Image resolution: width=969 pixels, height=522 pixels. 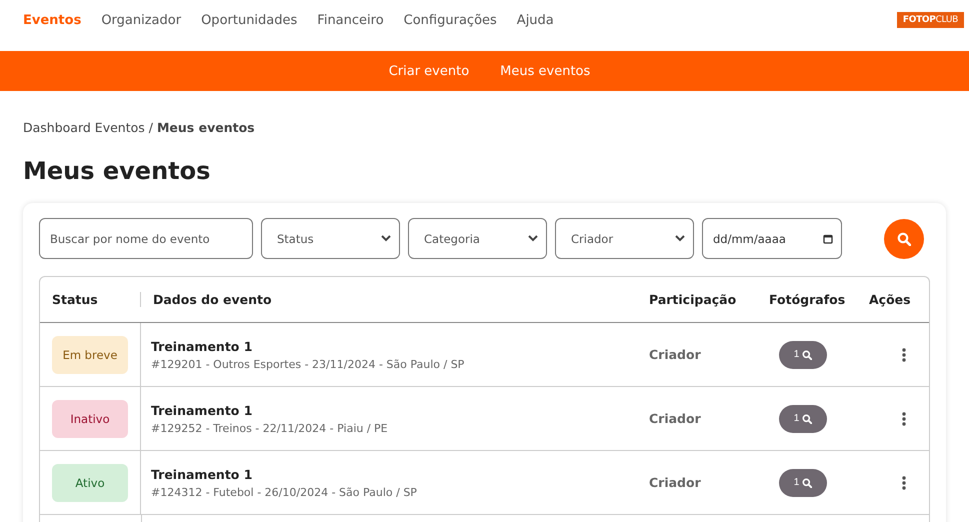 What do you see at coordinates (141, 20) in the screenshot?
I see `nav-link: Organizador` at bounding box center [141, 20].